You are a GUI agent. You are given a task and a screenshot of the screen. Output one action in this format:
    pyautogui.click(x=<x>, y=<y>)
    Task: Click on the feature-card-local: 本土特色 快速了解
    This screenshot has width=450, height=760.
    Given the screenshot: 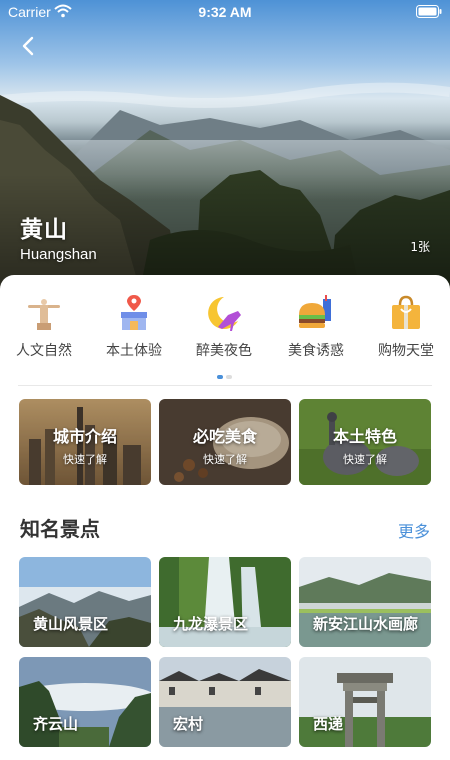 What is the action you would take?
    pyautogui.click(x=365, y=442)
    